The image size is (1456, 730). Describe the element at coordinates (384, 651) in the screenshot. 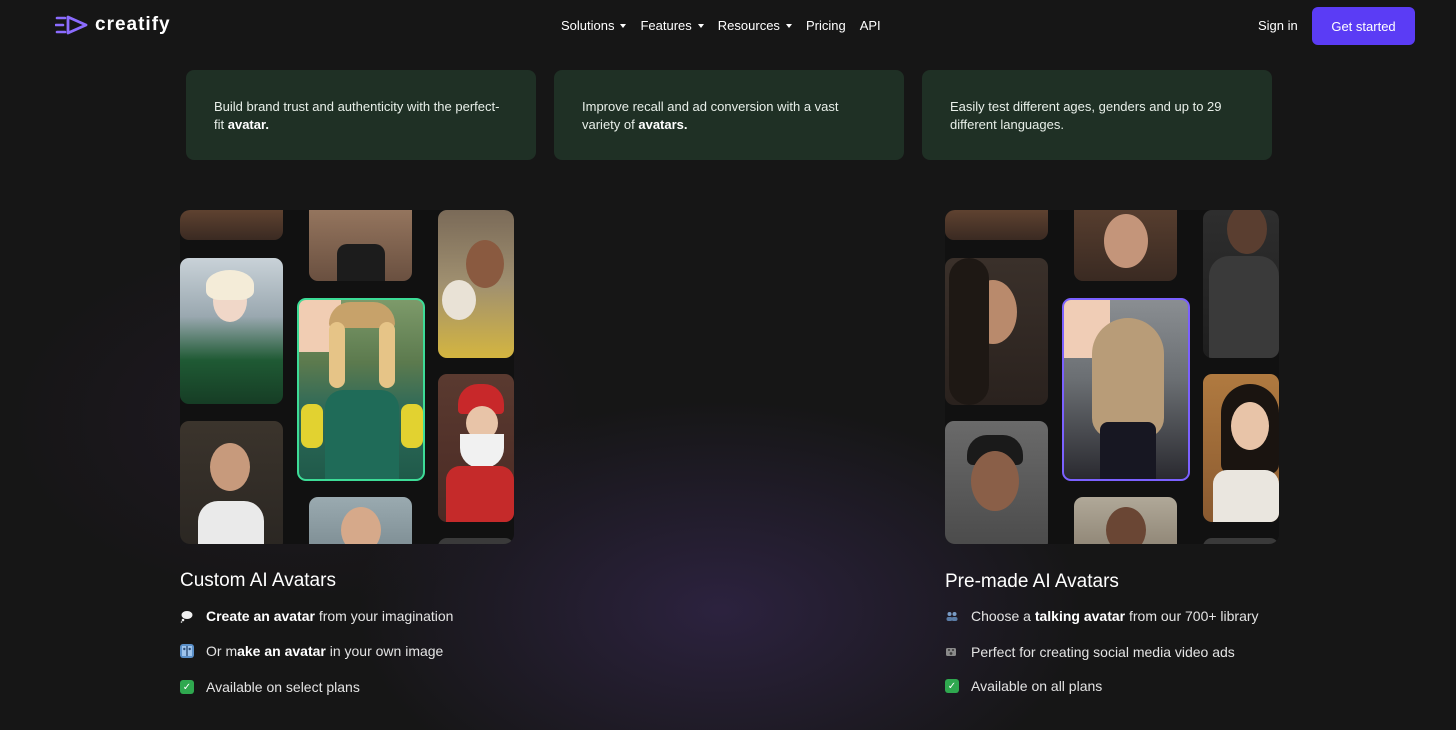

I see `bullet-rest: in your own image` at that location.